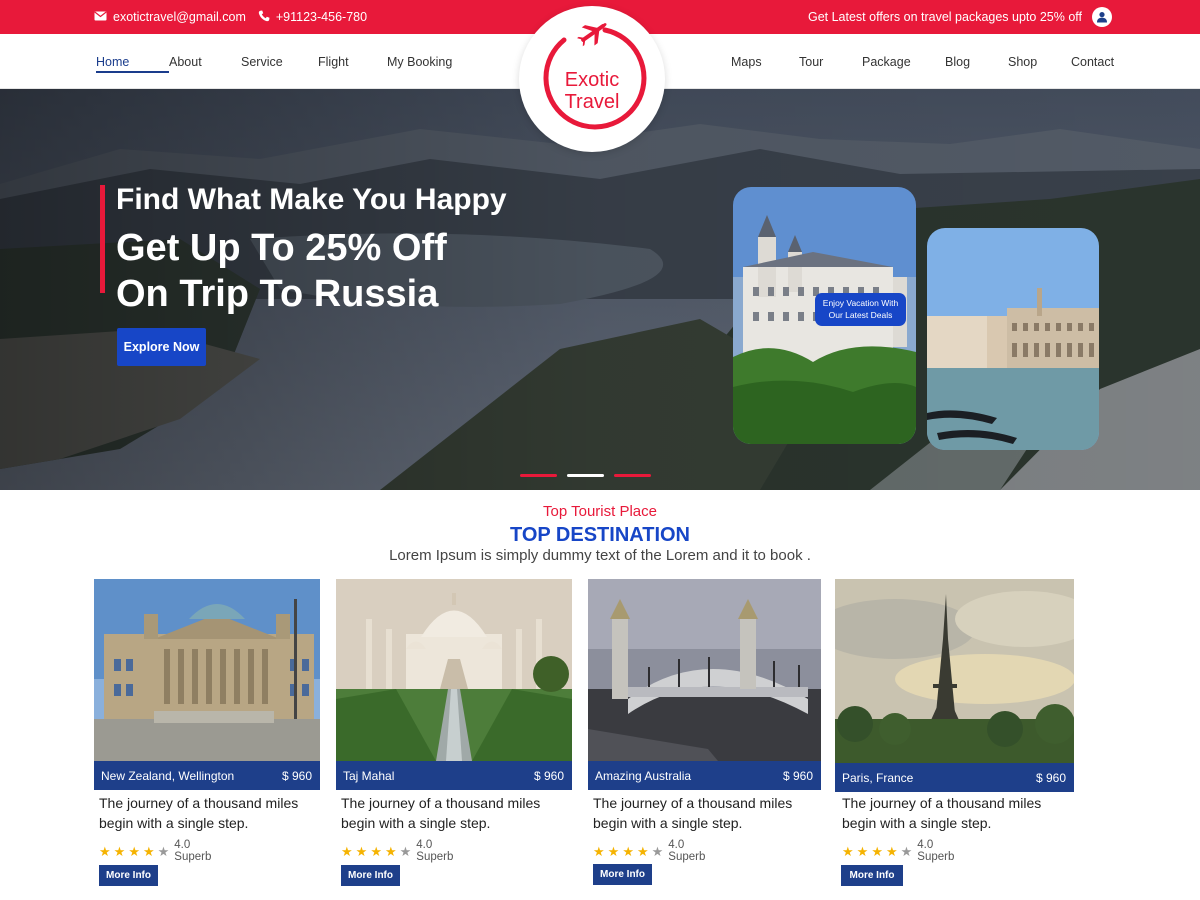 This screenshot has width=1200, height=900. I want to click on nav-about: About, so click(205, 62).